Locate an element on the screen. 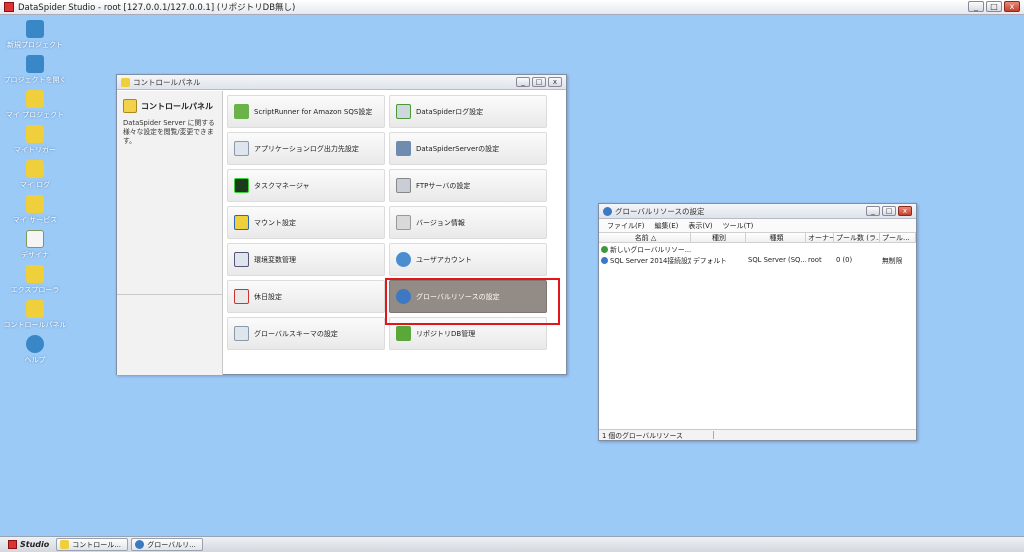 This screenshot has height=552, width=1024. tile-label: 環境変数管理 is located at coordinates (275, 259).